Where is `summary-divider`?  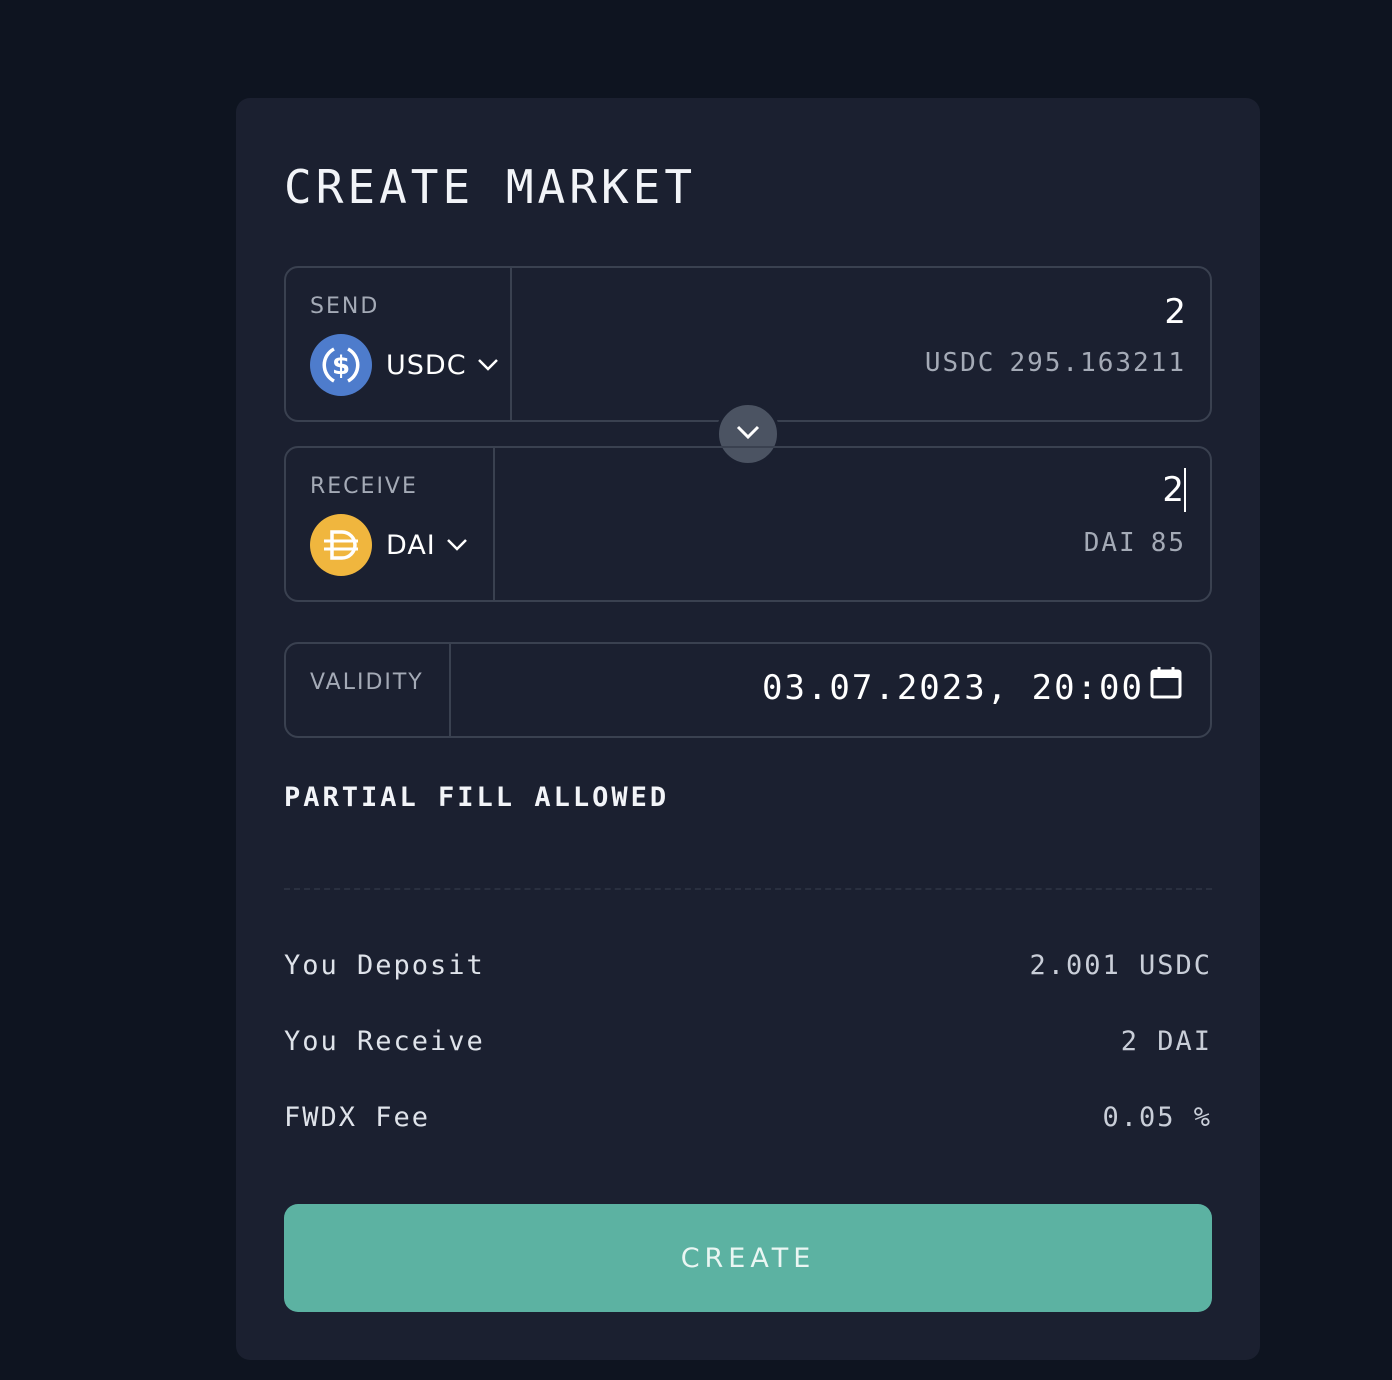
summary-divider is located at coordinates (748, 889).